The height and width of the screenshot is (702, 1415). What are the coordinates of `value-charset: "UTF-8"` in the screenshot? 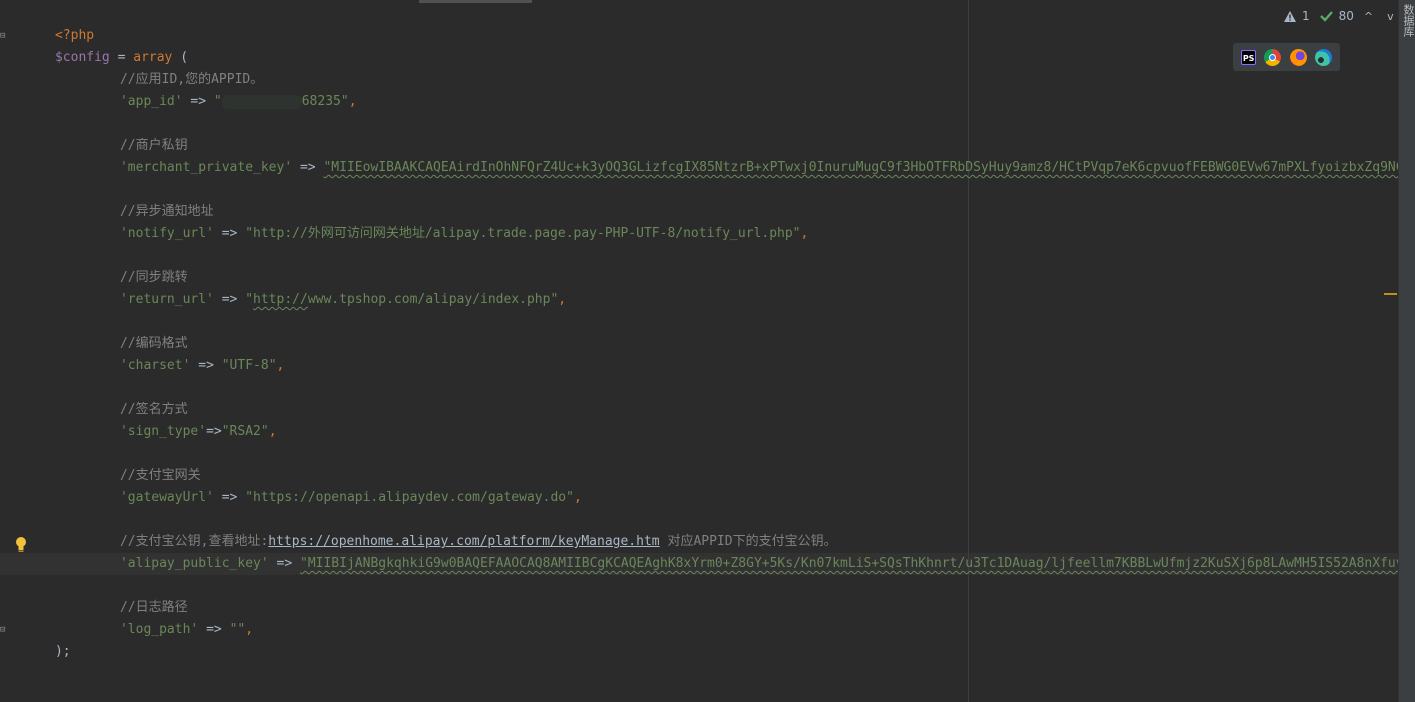 It's located at (249, 365).